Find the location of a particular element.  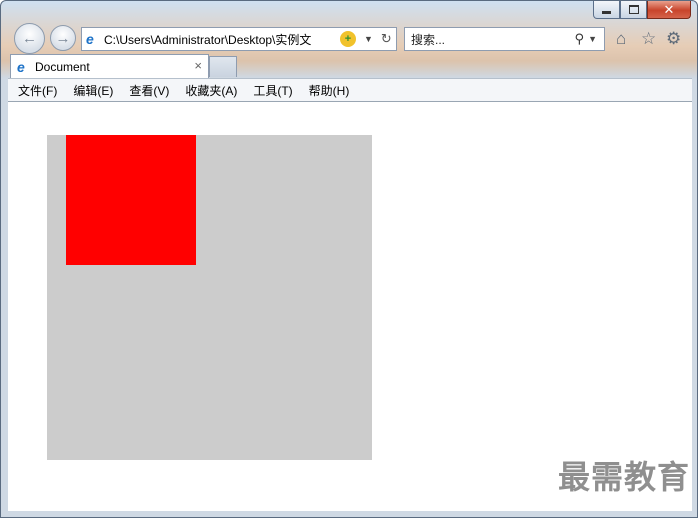

menu-help: 帮助(H) is located at coordinates (329, 90).